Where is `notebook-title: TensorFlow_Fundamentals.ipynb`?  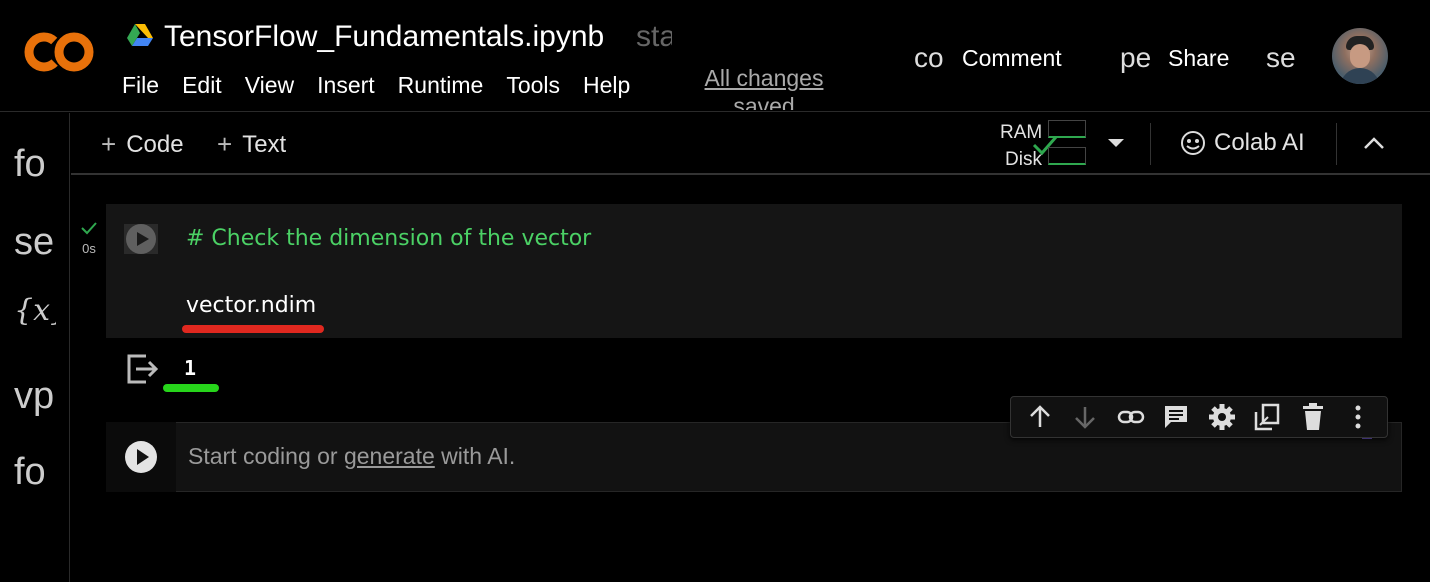 notebook-title: TensorFlow_Fundamentals.ipynb is located at coordinates (384, 37).